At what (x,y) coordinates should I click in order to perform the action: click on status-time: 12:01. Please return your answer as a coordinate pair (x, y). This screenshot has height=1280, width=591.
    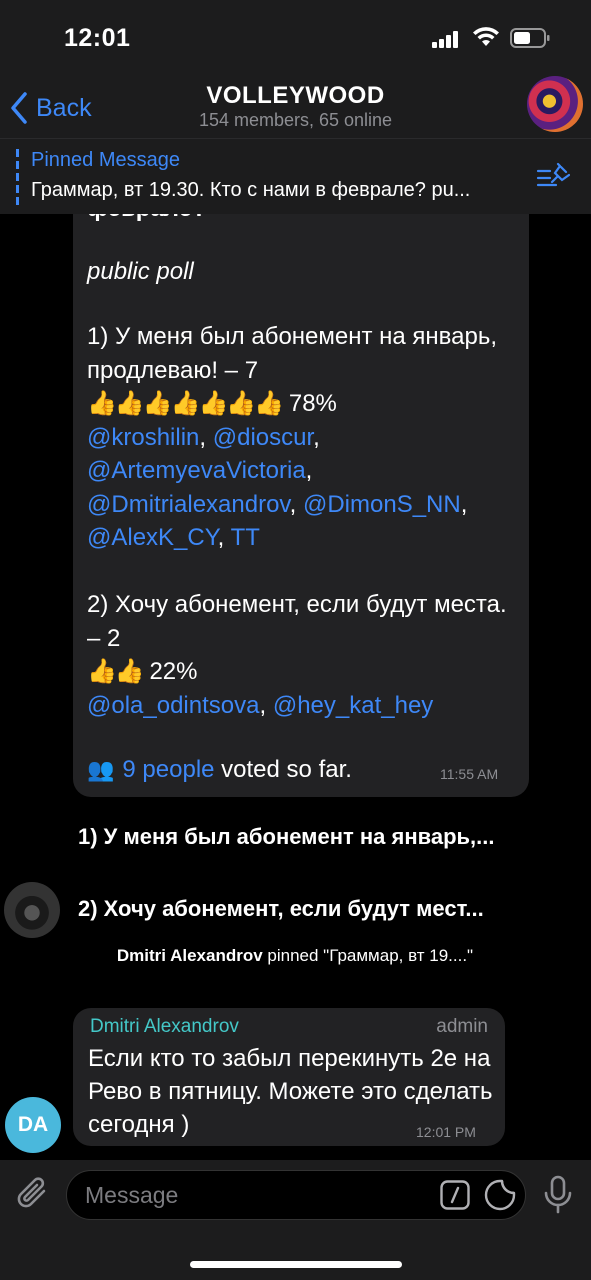
    Looking at the image, I should click on (97, 38).